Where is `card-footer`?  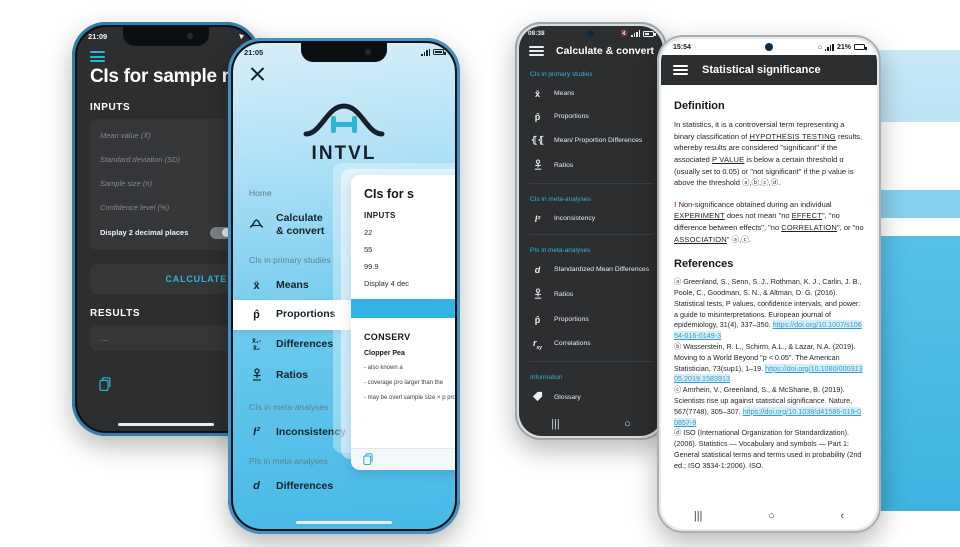
card-footer is located at coordinates (403, 459).